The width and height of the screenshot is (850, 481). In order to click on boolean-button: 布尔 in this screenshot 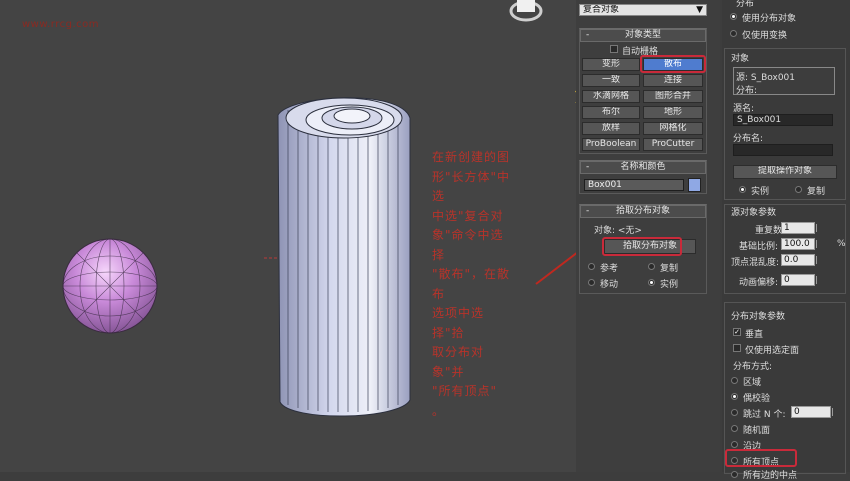, I will do `click(611, 112)`.